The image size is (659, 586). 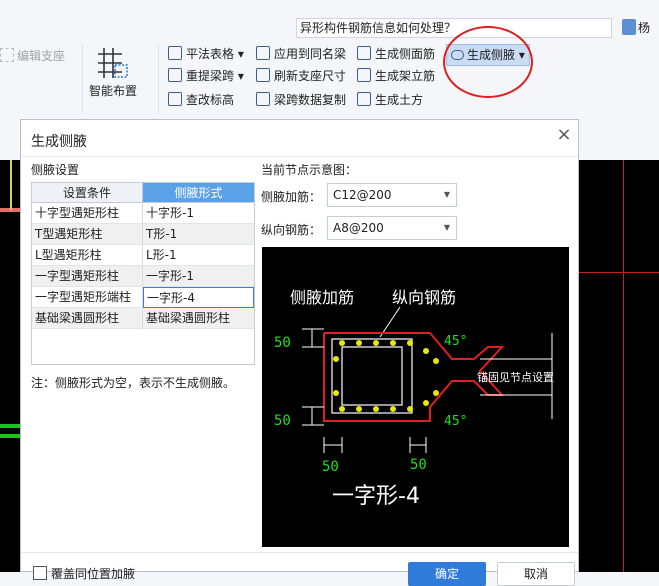 What do you see at coordinates (41, 56) in the screenshot?
I see `edit-support-label: 编辑支座` at bounding box center [41, 56].